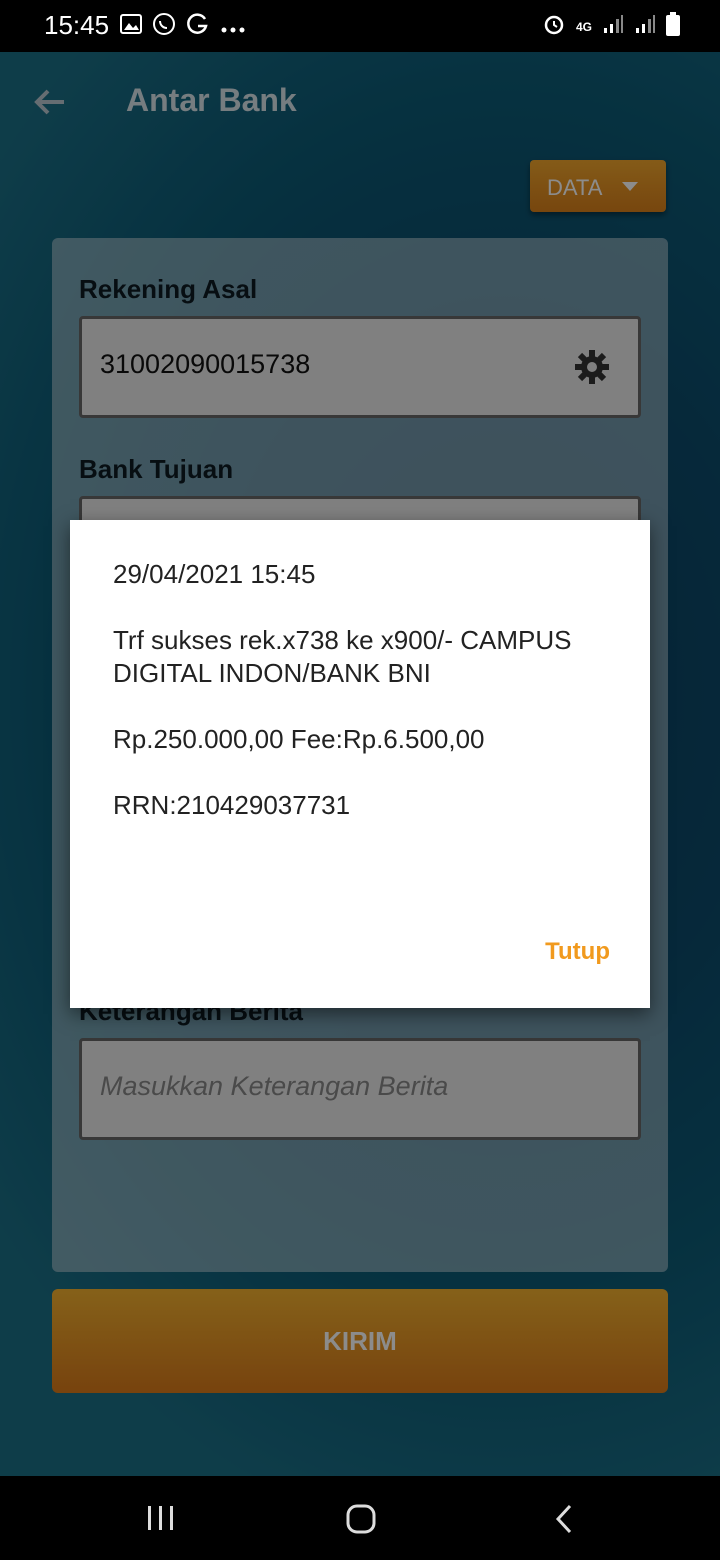 Image resolution: width=720 pixels, height=1560 pixels. Describe the element at coordinates (554, 27) in the screenshot. I see `alarm-icon` at that location.